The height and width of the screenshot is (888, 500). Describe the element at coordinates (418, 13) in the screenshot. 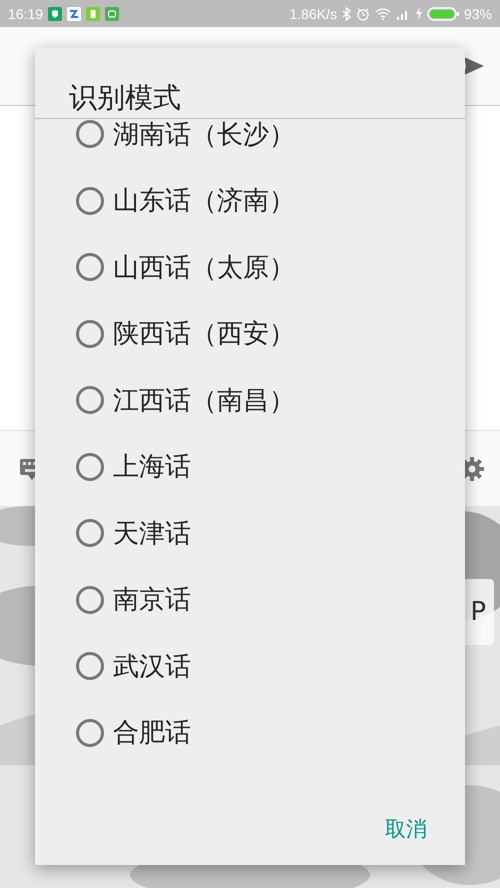

I see `charging-icon` at that location.